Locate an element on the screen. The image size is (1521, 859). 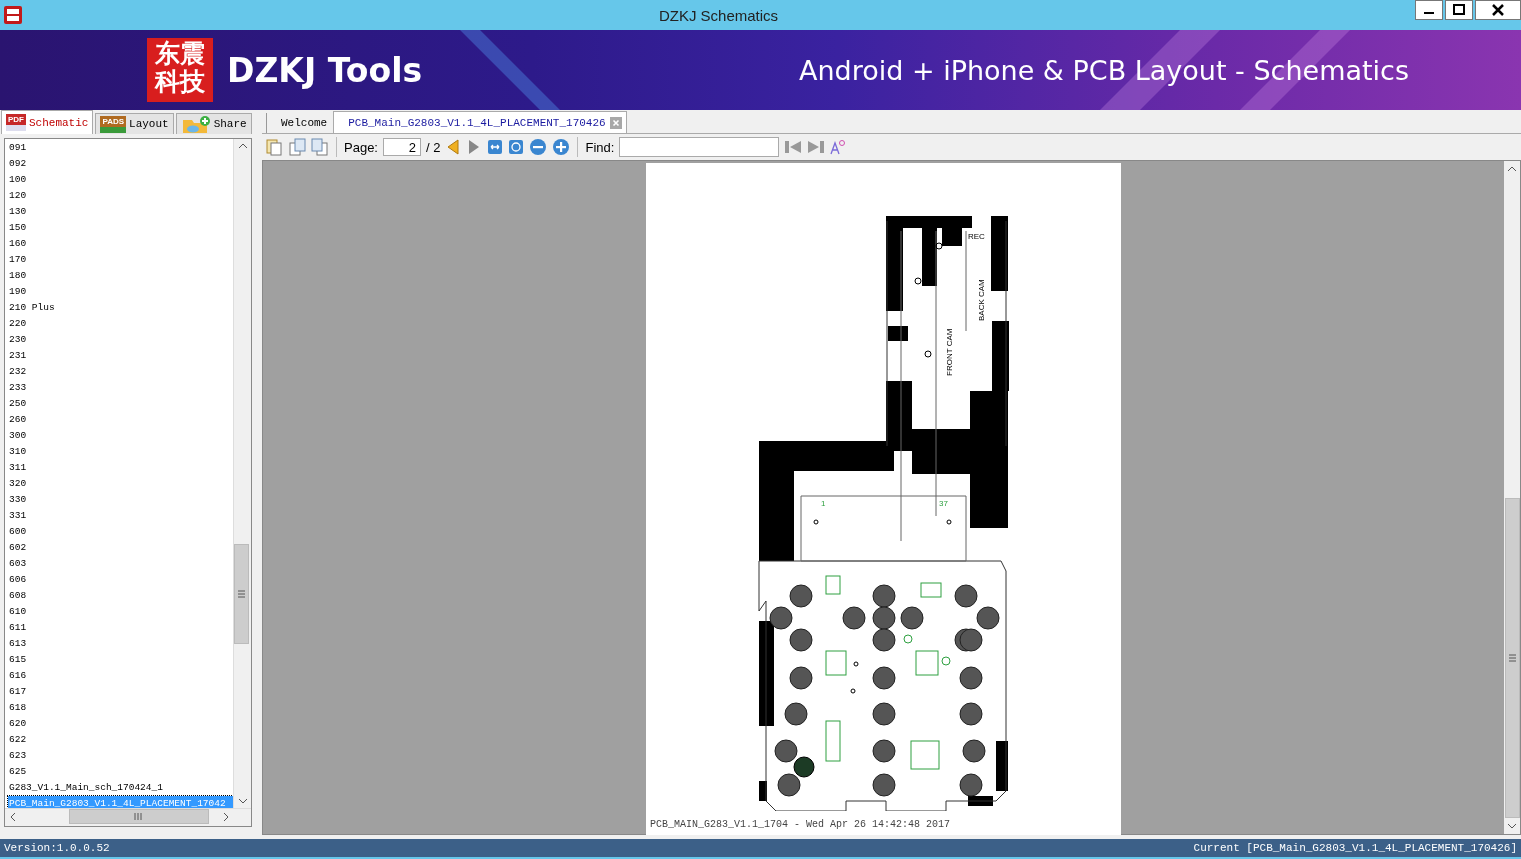
file-list-item: 623 is located at coordinates (120, 756).